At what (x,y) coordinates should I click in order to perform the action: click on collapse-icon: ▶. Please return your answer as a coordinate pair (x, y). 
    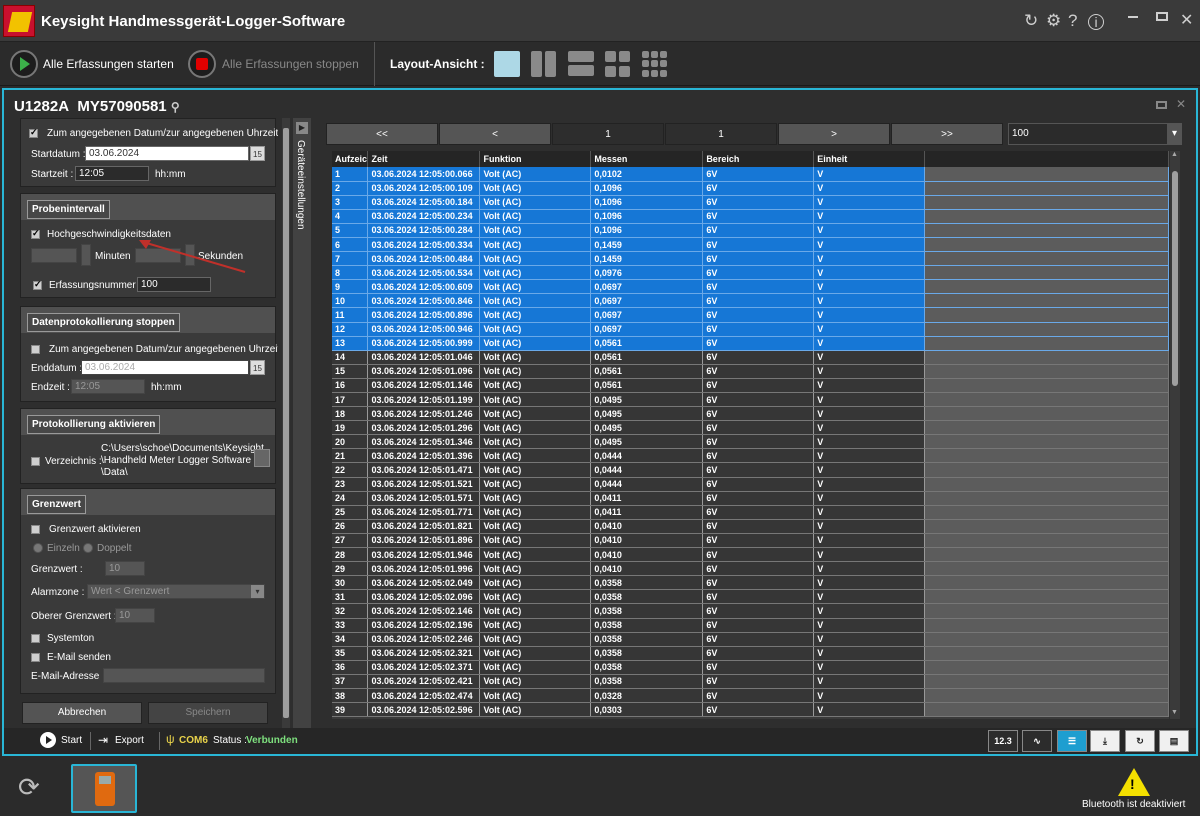
    Looking at the image, I should click on (302, 128).